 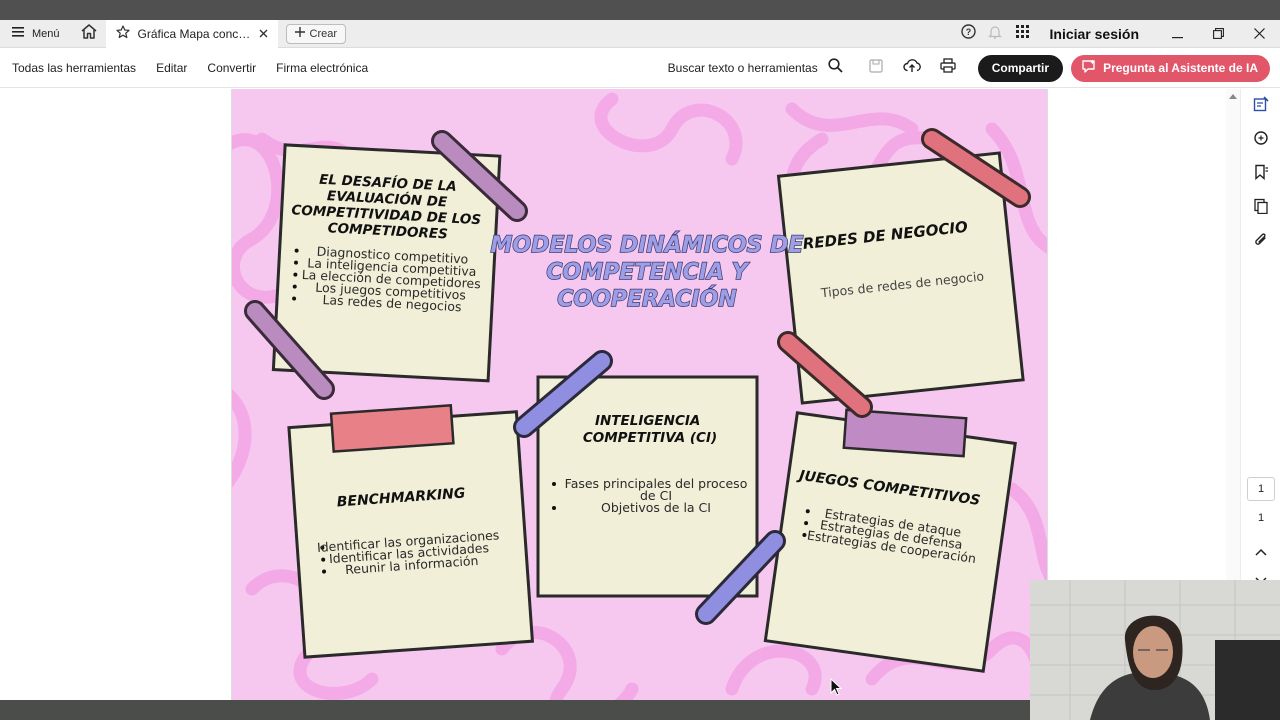 I want to click on print-button, so click(x=948, y=68).